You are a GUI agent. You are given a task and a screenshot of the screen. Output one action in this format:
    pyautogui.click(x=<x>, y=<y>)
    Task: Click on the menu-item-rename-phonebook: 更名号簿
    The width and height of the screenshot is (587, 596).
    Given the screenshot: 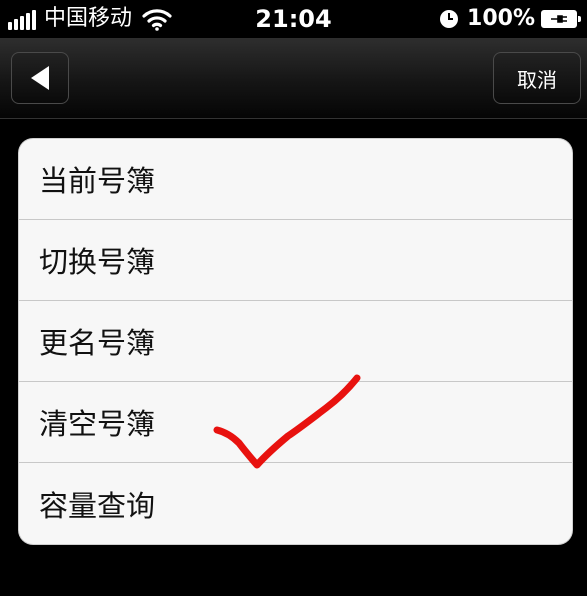 What is the action you would take?
    pyautogui.click(x=295, y=341)
    